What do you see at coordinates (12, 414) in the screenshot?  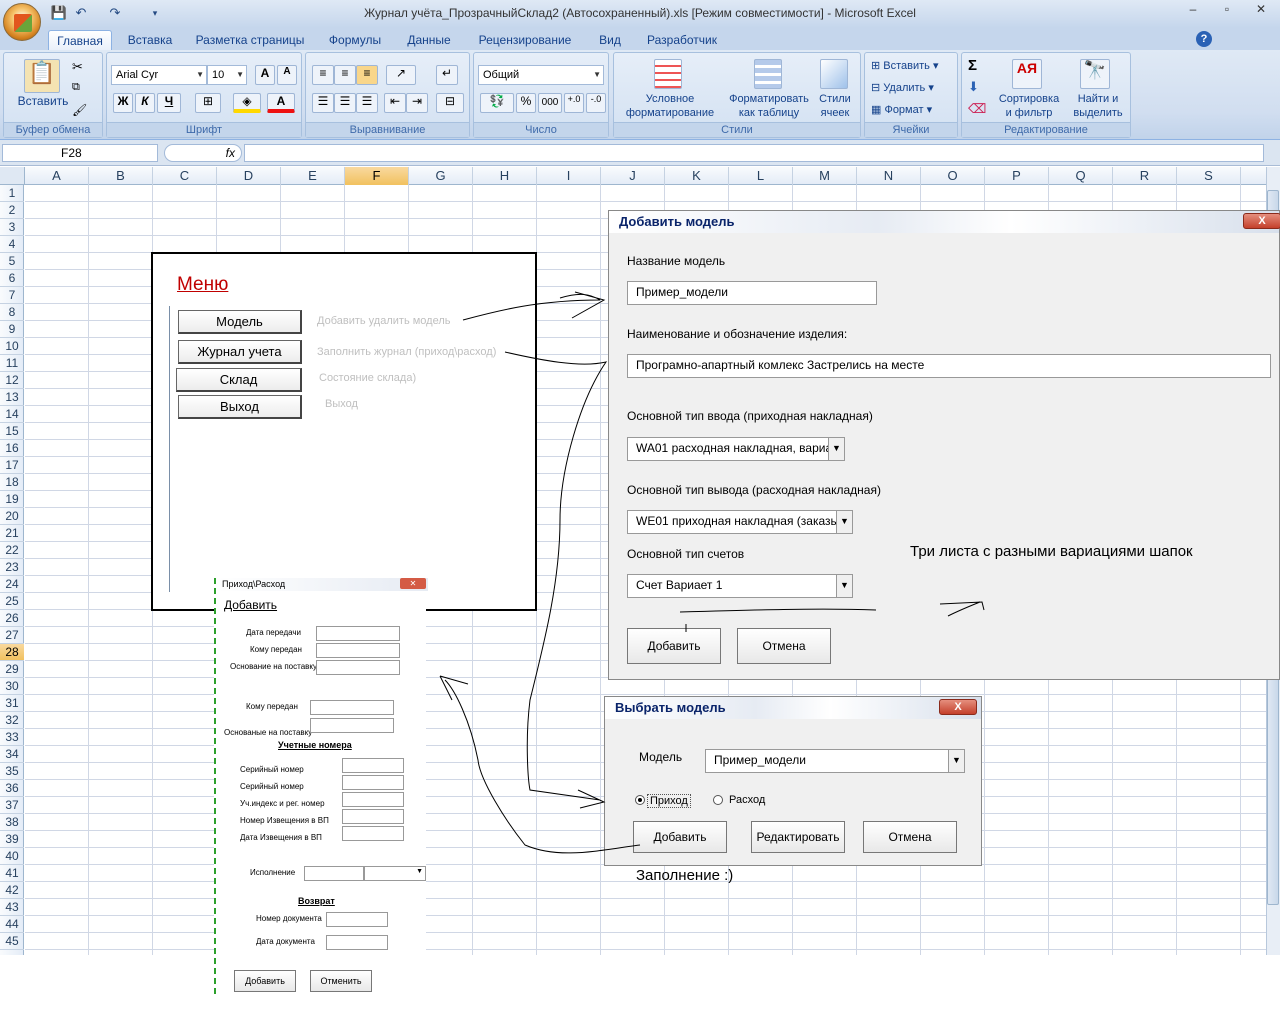 I see `row-header: 14` at bounding box center [12, 414].